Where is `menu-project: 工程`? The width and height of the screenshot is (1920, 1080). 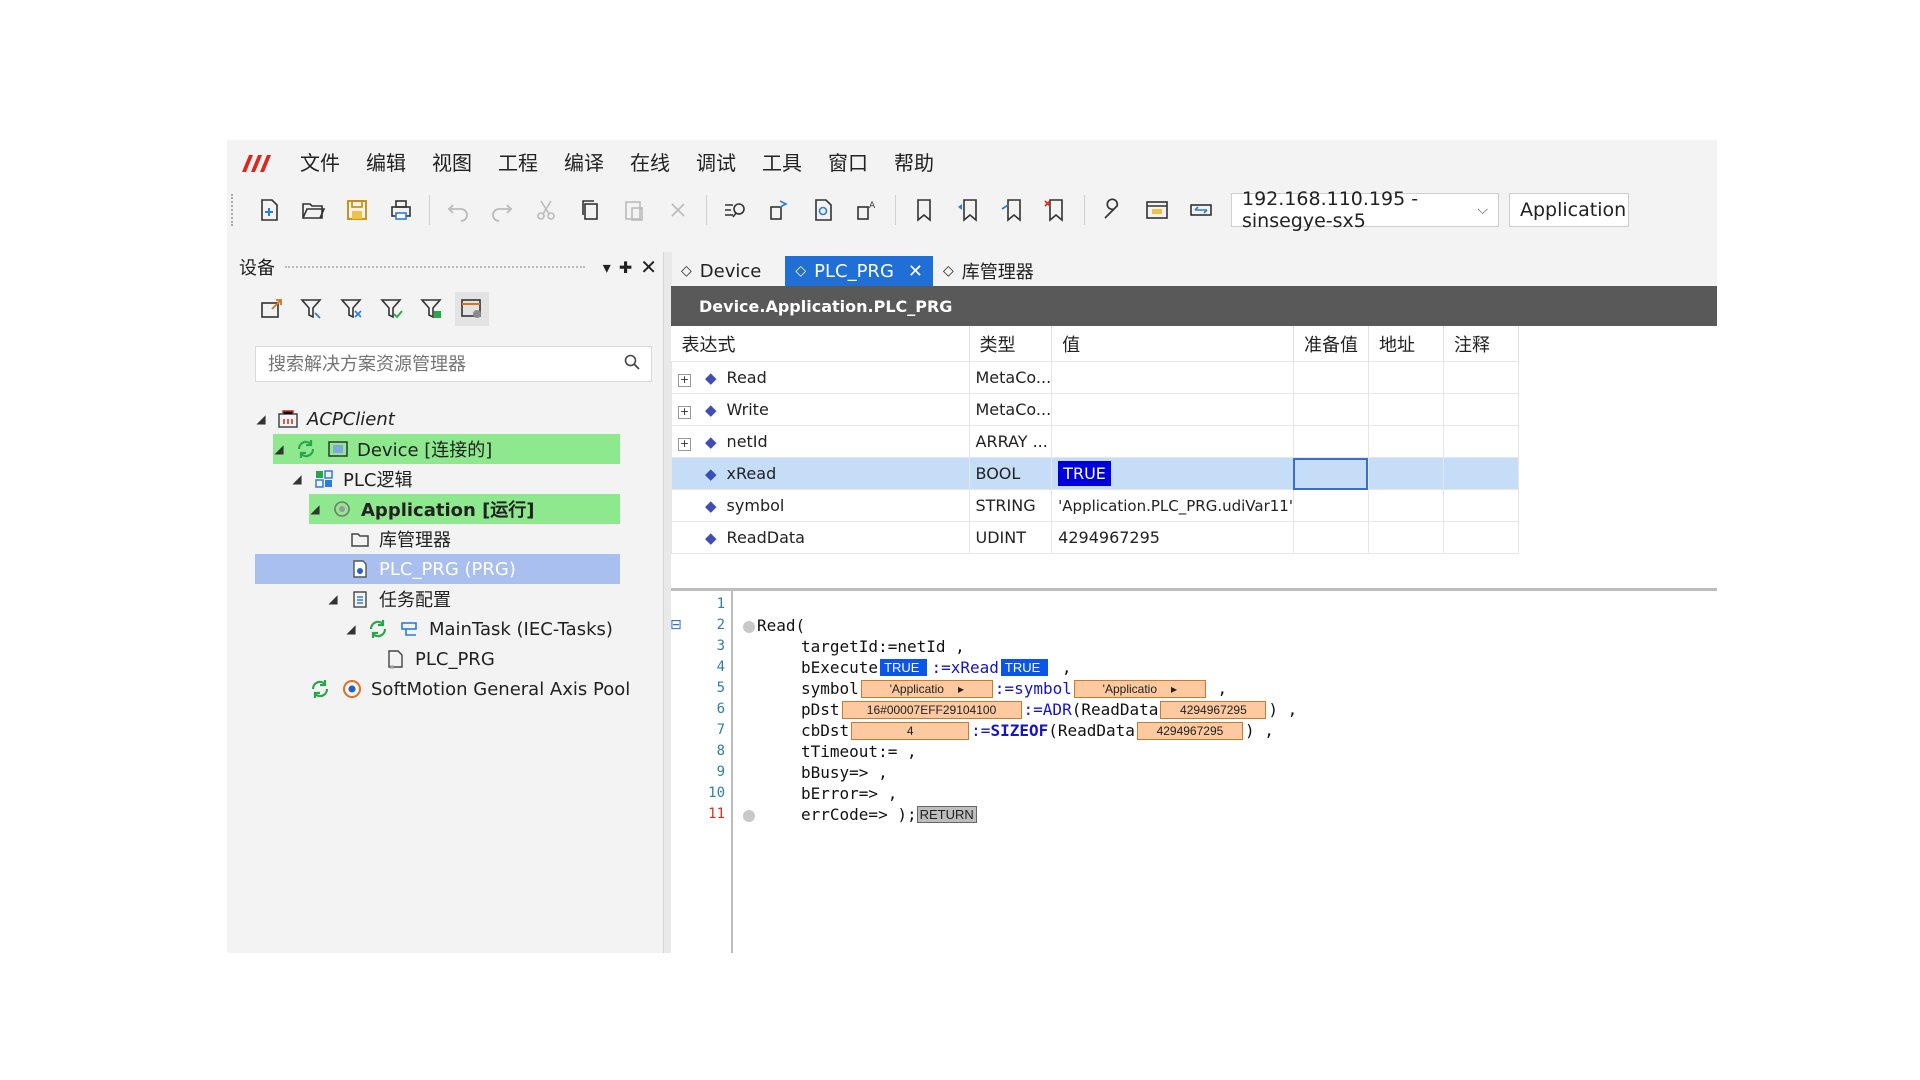 menu-project: 工程 is located at coordinates (518, 163).